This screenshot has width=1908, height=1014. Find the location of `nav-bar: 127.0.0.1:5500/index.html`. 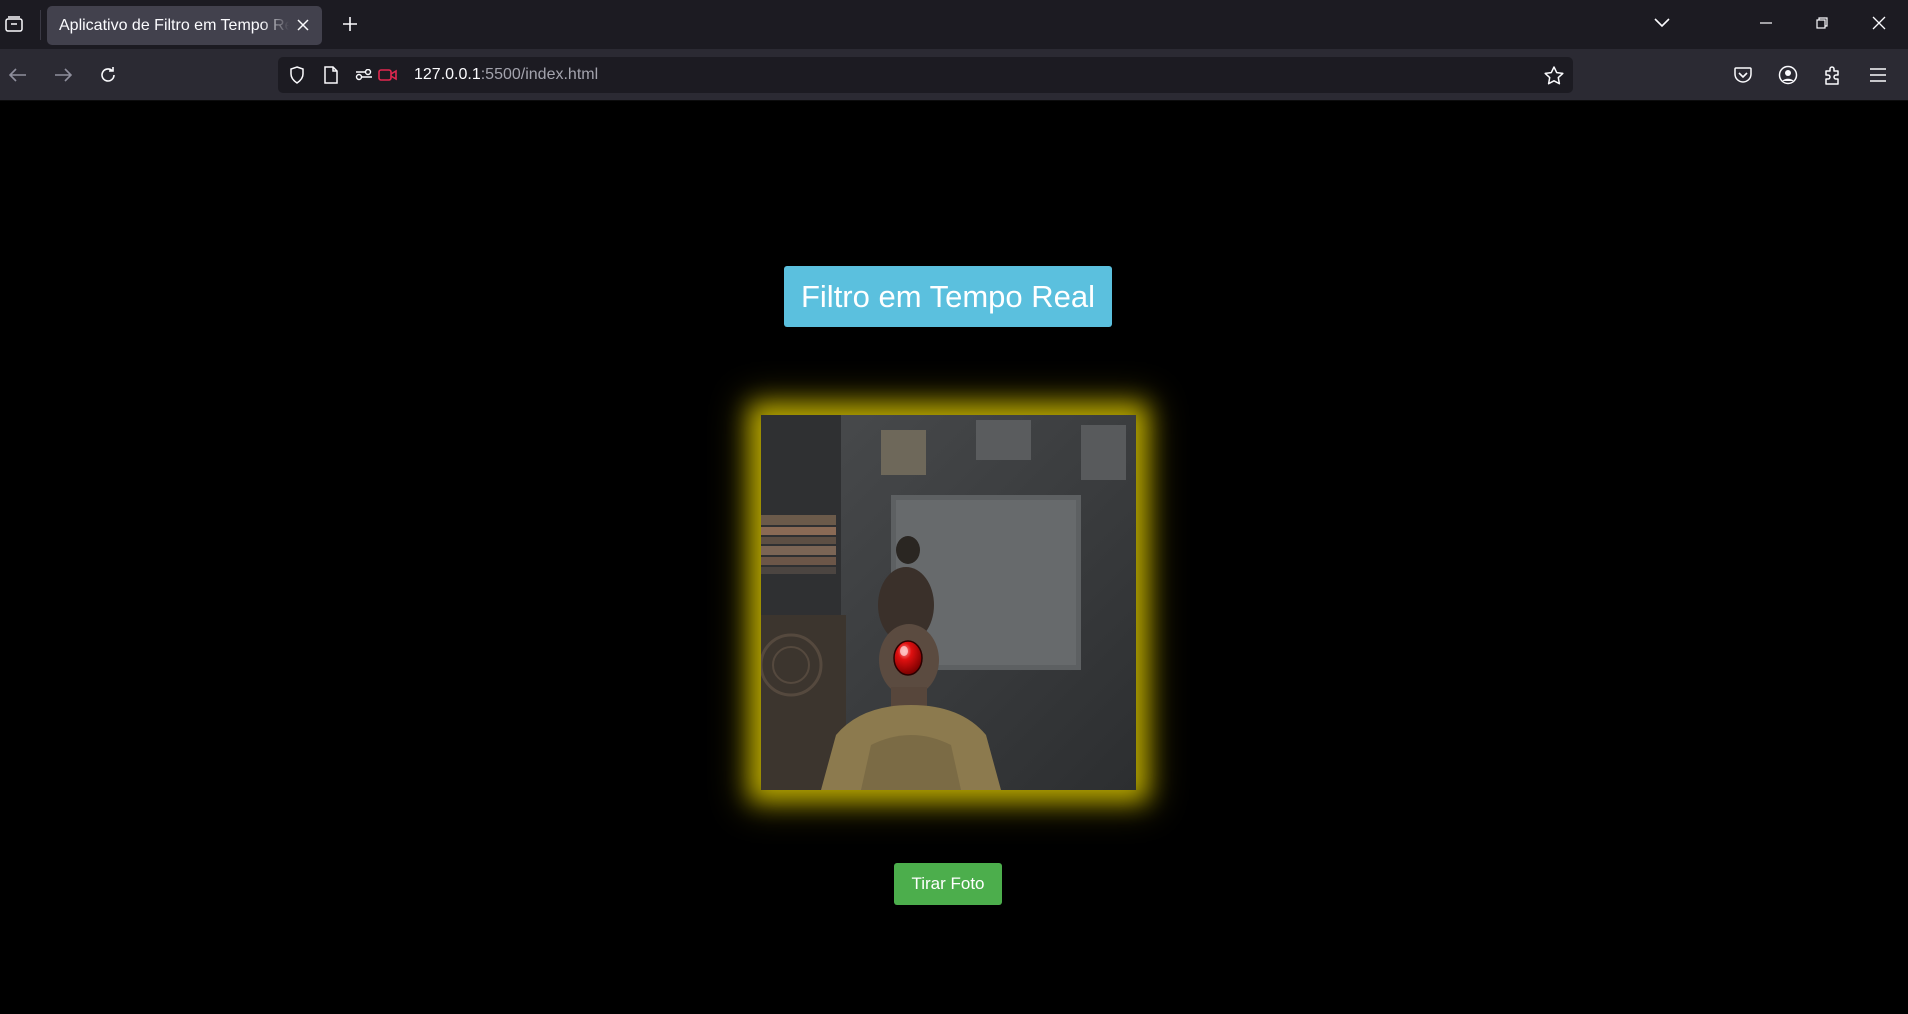

nav-bar: 127.0.0.1:5500/index.html is located at coordinates (954, 75).